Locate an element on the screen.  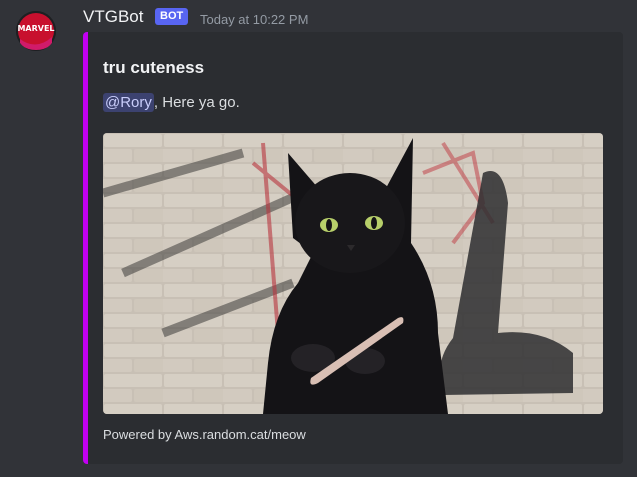
embed-accent-bar is located at coordinates (85, 248).